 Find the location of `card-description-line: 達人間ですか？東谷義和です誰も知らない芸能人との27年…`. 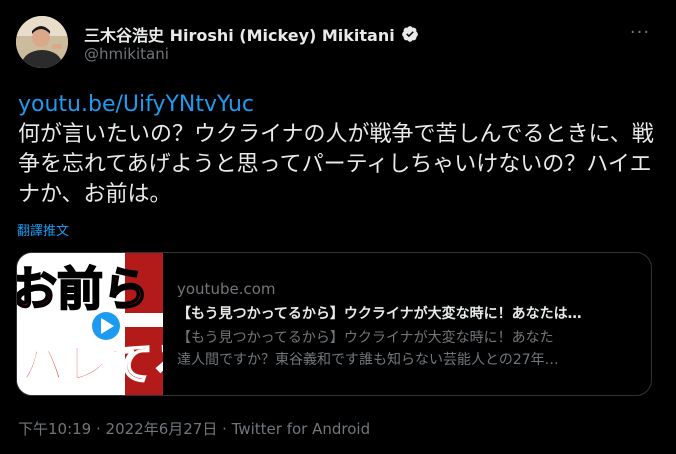

card-description-line: 達人間ですか？東谷義和です誰も知らない芸能人との27年… is located at coordinates (368, 360).